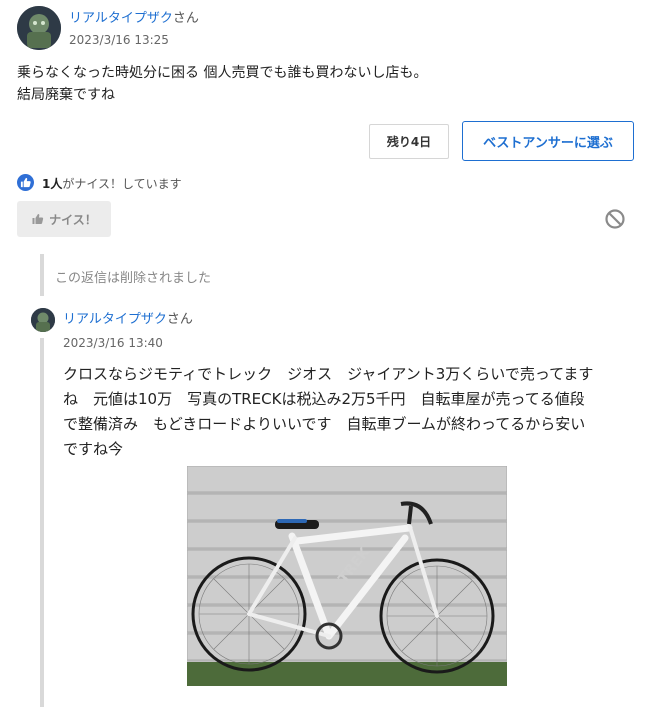 The width and height of the screenshot is (648, 707). What do you see at coordinates (133, 278) in the screenshot?
I see `deleted-reply-text: この返信は削除されました` at bounding box center [133, 278].